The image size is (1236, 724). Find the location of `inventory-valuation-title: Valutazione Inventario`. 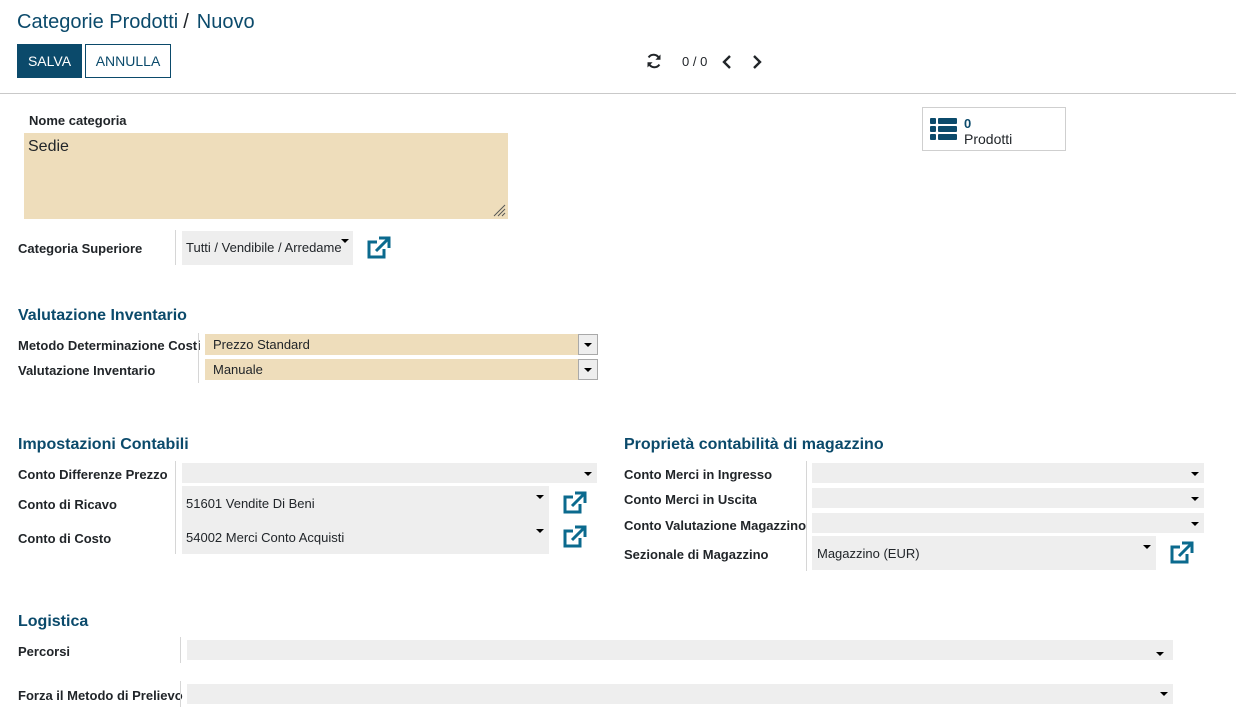

inventory-valuation-title: Valutazione Inventario is located at coordinates (102, 315).